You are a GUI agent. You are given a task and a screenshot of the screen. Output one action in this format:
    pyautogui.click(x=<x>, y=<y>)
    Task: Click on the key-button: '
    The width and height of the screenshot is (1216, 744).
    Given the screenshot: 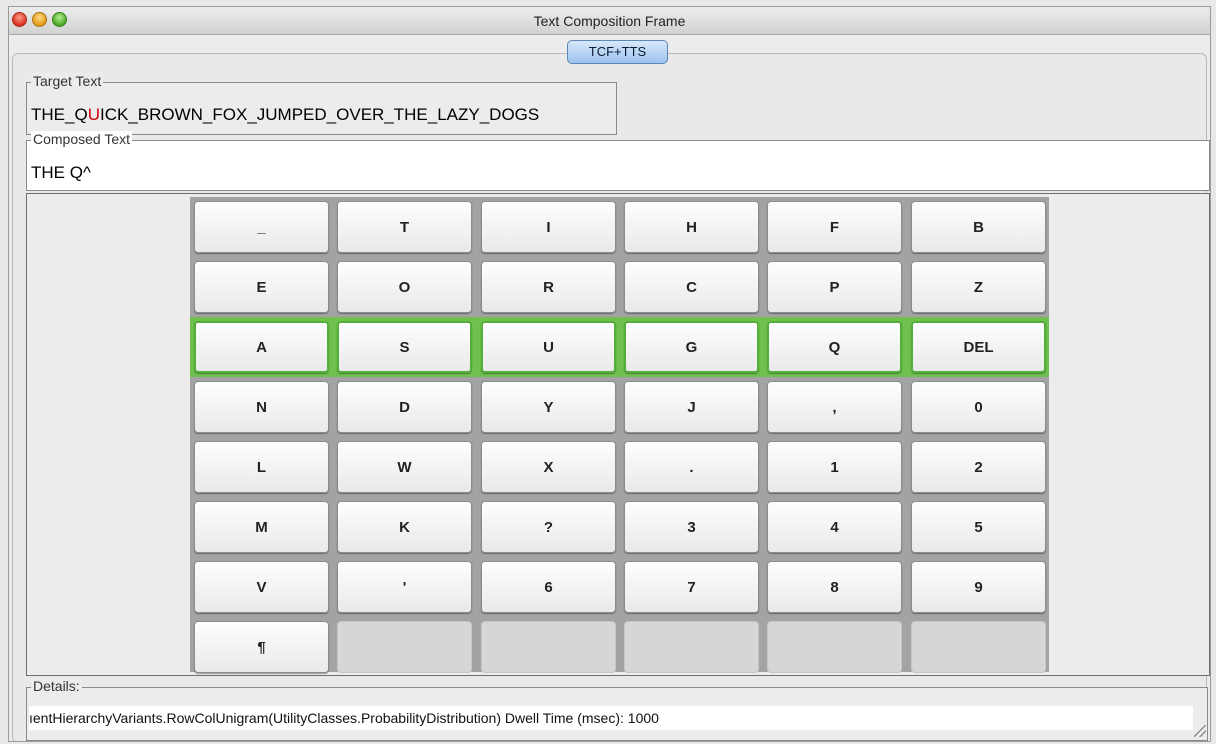 What is the action you would take?
    pyautogui.click(x=404, y=587)
    